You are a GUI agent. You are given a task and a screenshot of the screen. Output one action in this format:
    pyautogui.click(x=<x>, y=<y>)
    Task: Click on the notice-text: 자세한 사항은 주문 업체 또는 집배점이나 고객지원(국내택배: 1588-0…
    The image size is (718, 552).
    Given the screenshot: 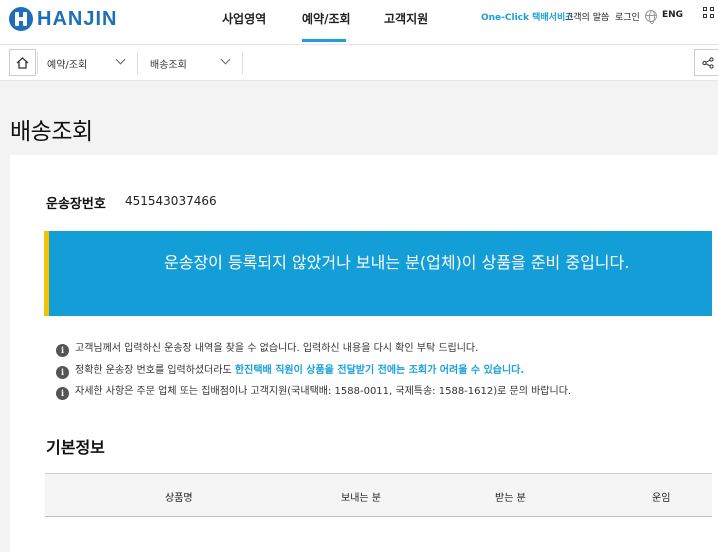 What is the action you would take?
    pyautogui.click(x=323, y=391)
    